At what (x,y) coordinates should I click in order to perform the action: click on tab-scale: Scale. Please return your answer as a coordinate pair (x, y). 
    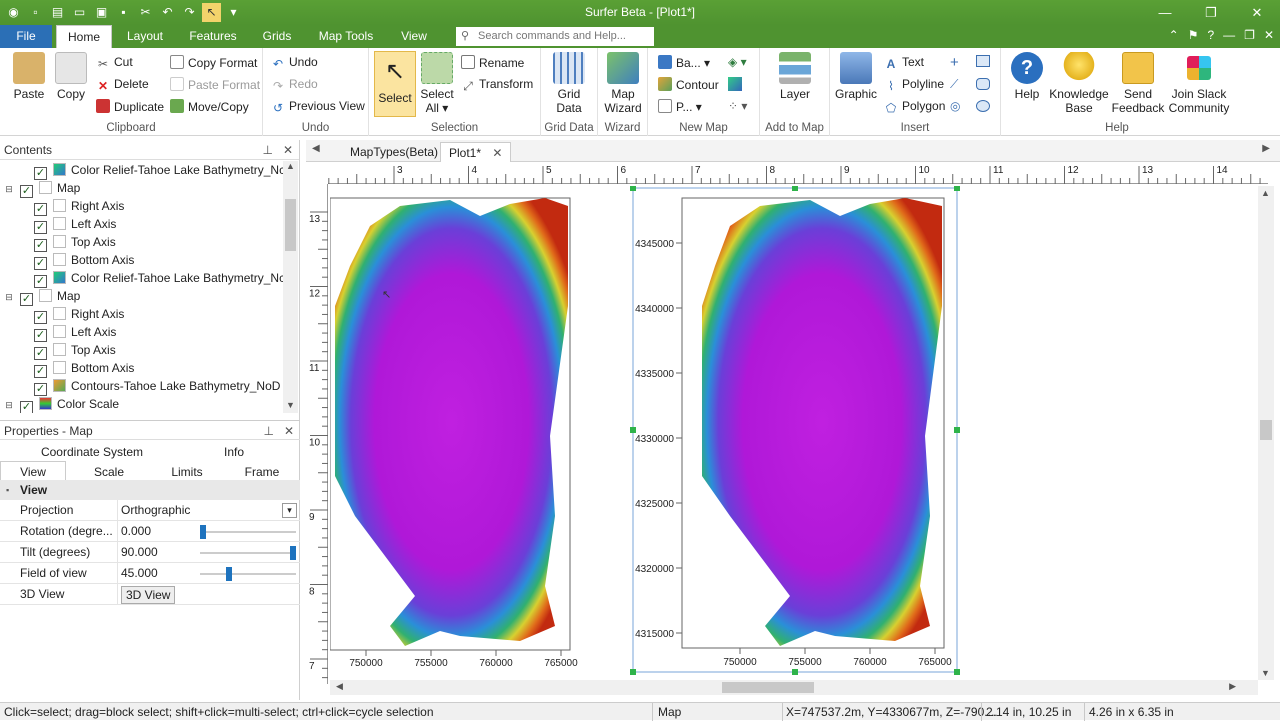
    Looking at the image, I should click on (109, 472).